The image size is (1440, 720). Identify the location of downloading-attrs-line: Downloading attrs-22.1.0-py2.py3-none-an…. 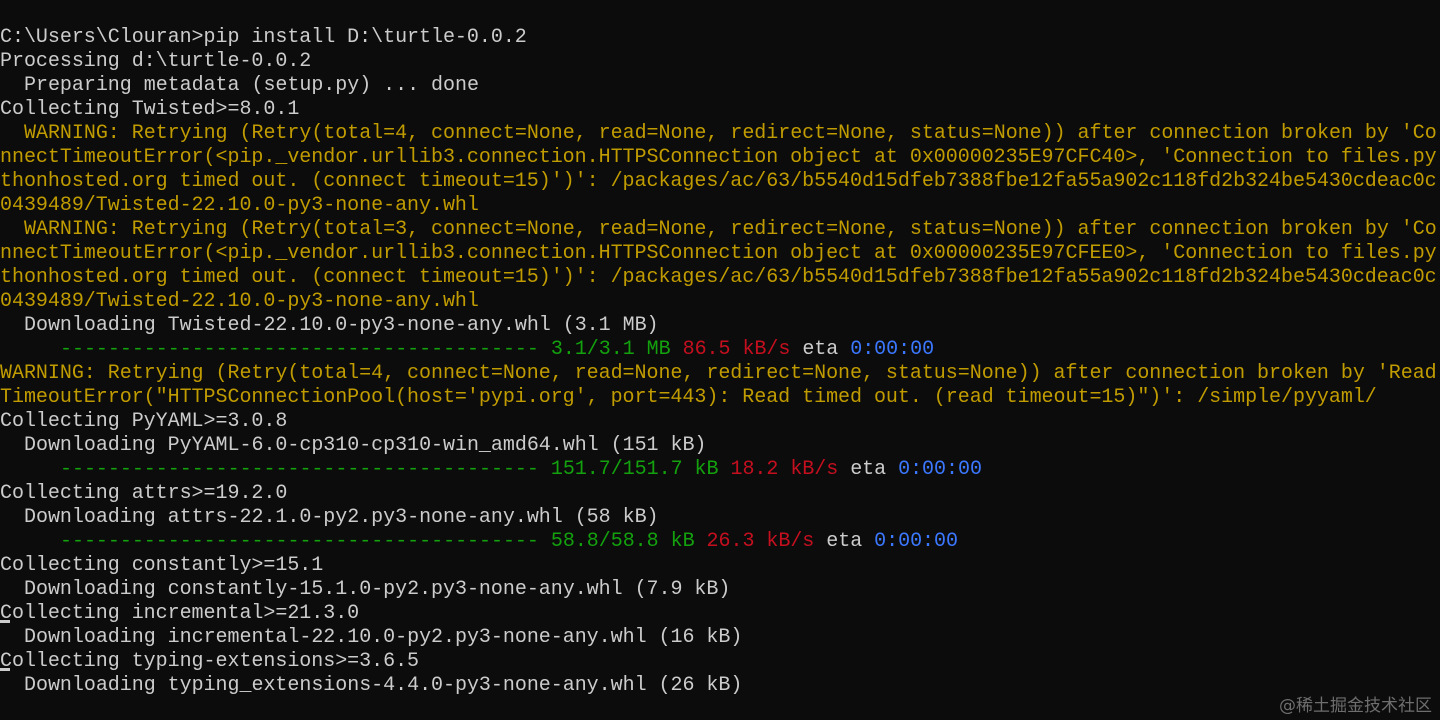
(341, 517).